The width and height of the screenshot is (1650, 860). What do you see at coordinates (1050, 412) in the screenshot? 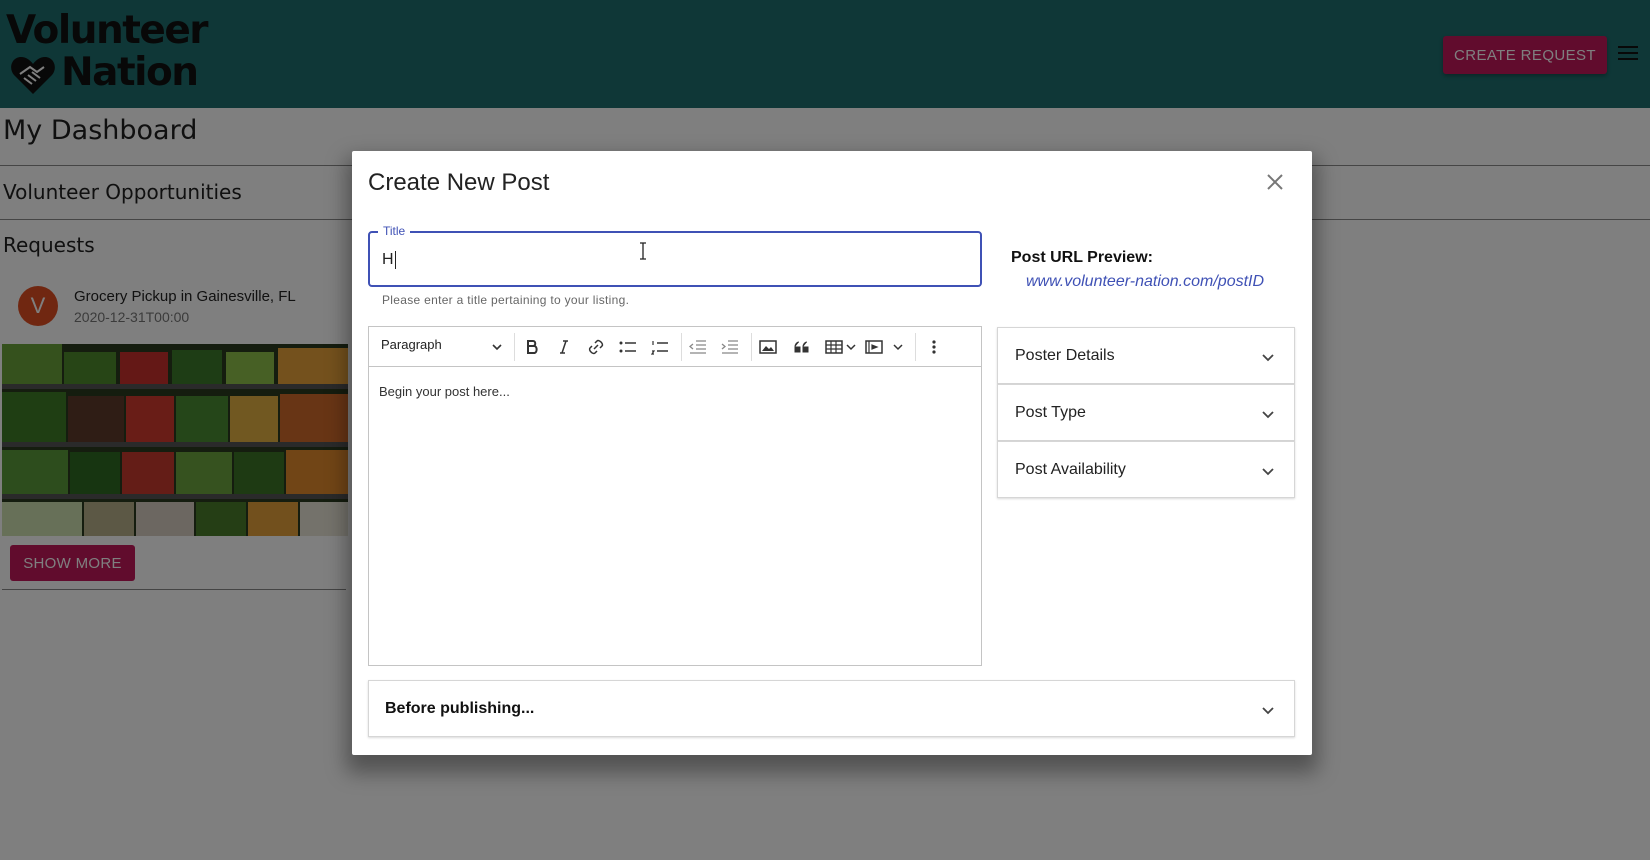
I see `accordion-label: Post Type` at bounding box center [1050, 412].